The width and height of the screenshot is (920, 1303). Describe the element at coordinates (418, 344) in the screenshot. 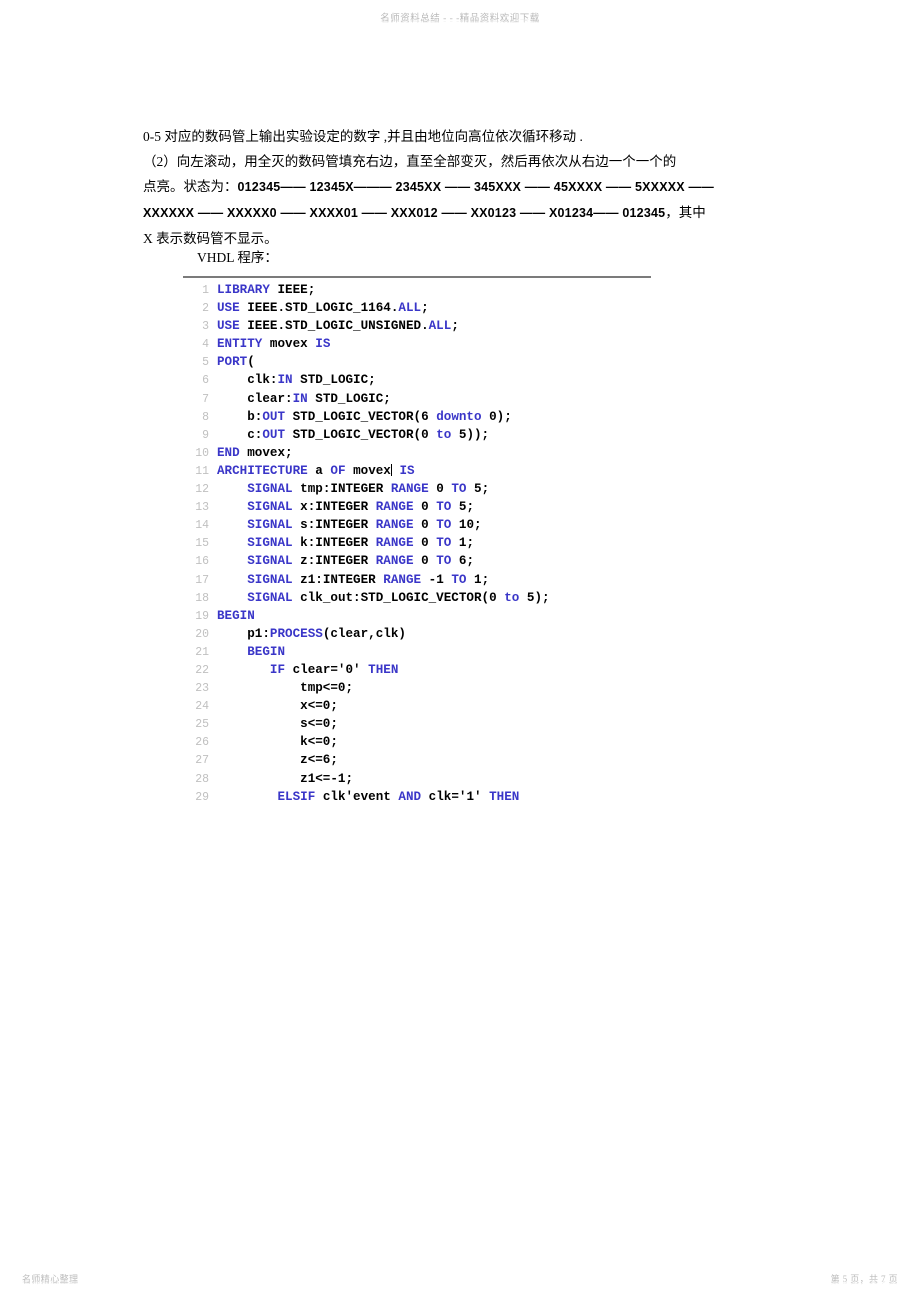

I see `code-line: 4 ENTITY movex IS` at that location.